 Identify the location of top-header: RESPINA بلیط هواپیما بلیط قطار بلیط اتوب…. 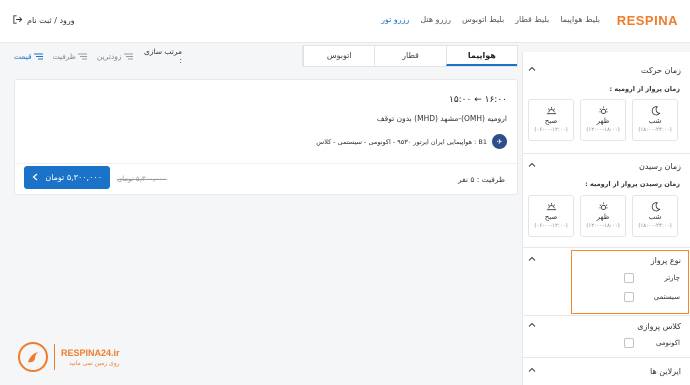
(345, 21).